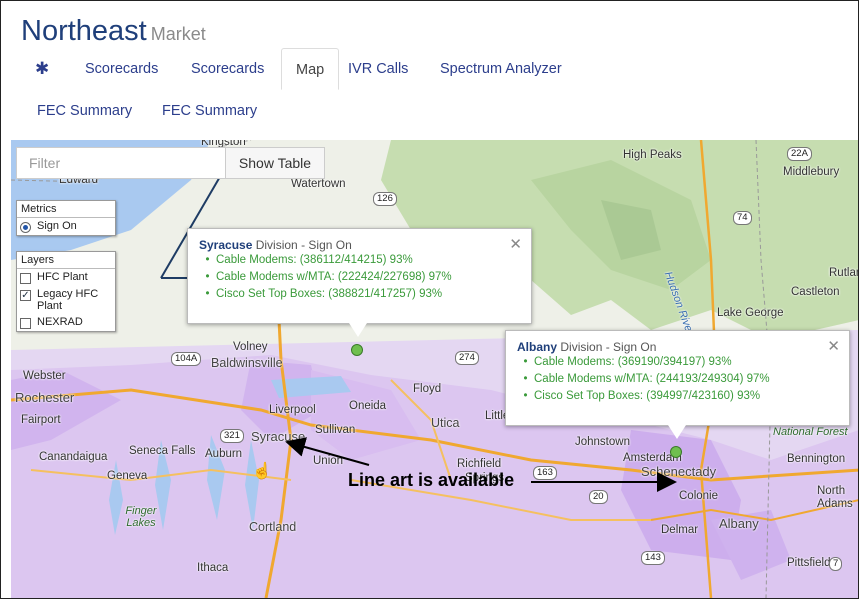 Image resolution: width=859 pixels, height=599 pixels. Describe the element at coordinates (481, 464) in the screenshot. I see `annotation-arrows` at that location.